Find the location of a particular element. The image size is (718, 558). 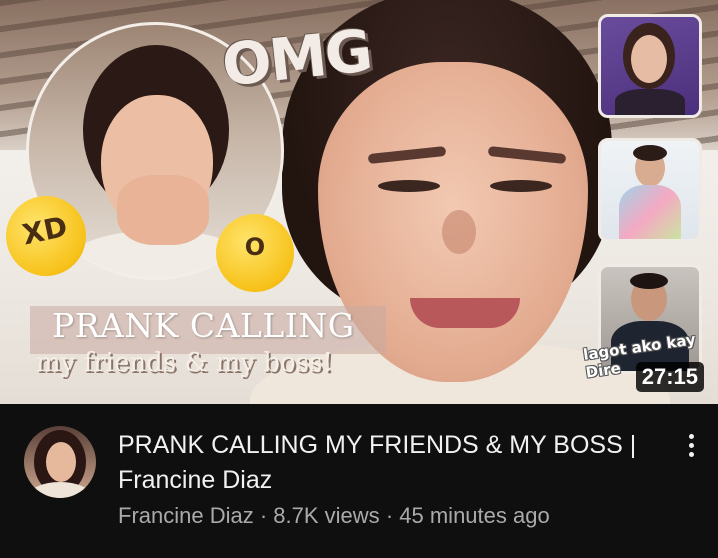

view-count: 8.7K views is located at coordinates (326, 515).